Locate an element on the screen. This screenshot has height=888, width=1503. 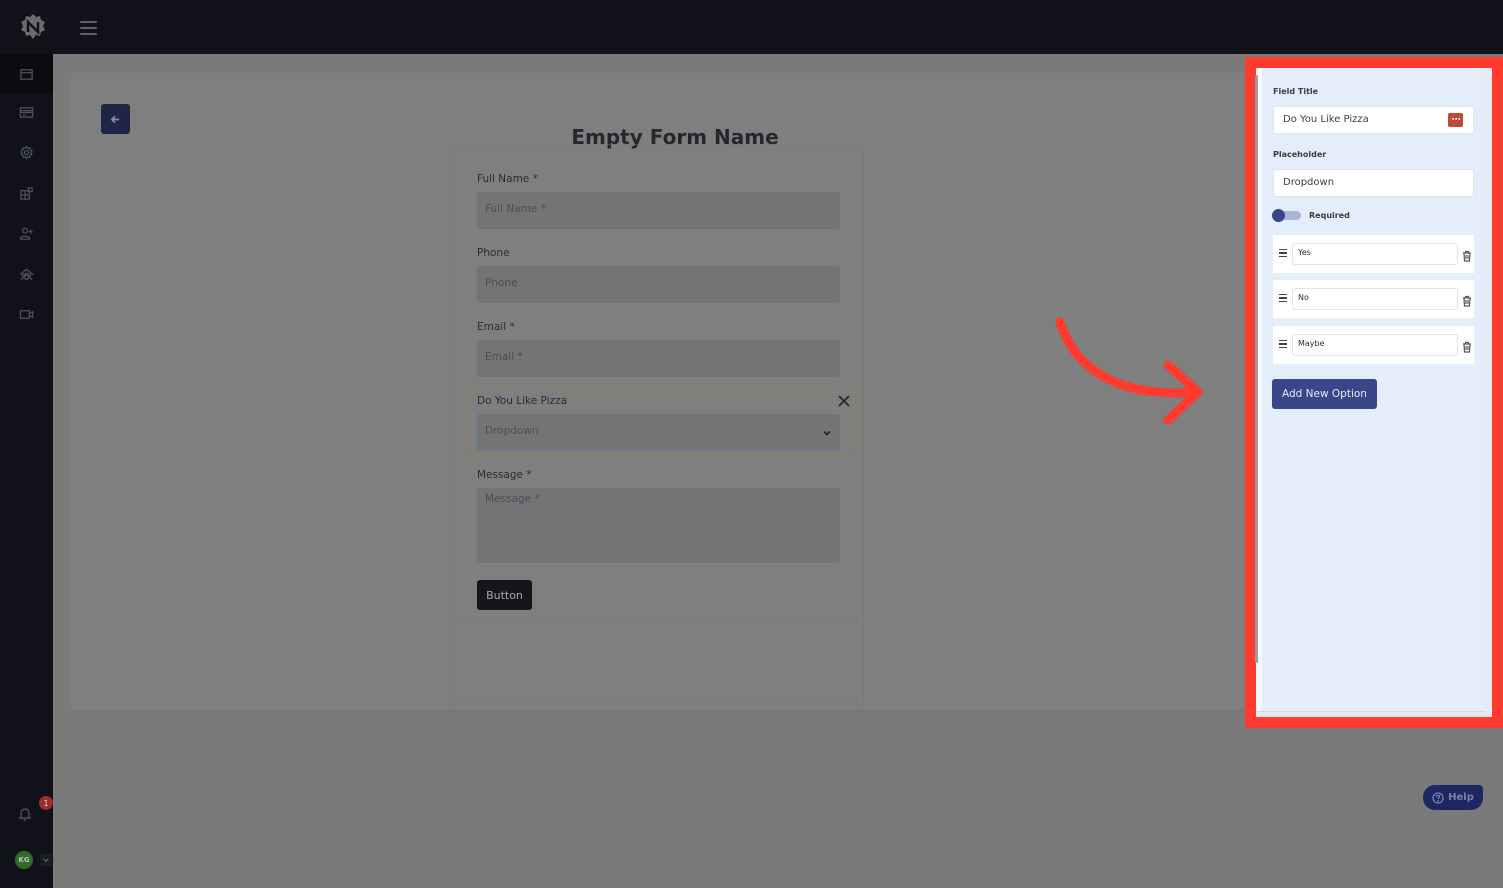
sidebar is located at coordinates (26, 471).